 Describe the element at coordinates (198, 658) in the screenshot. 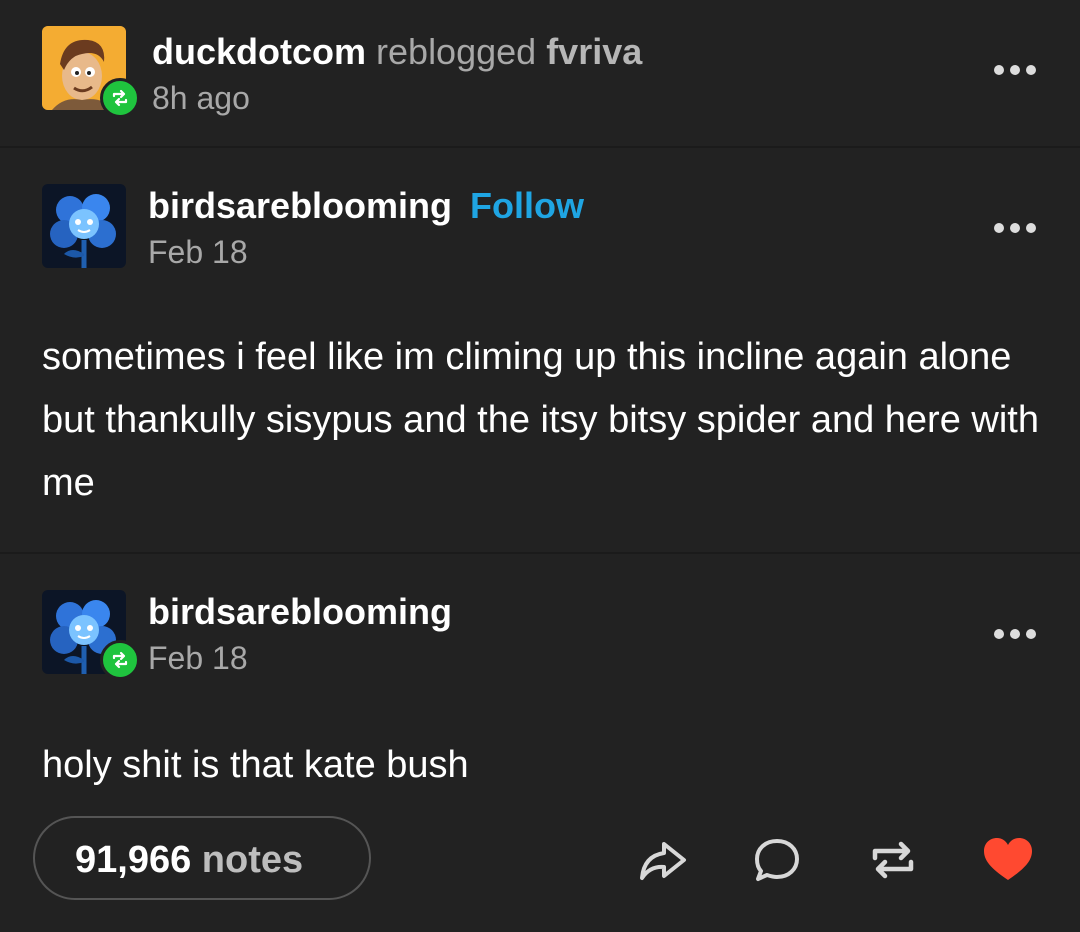

I see `reply-post-date: Feb 18` at that location.